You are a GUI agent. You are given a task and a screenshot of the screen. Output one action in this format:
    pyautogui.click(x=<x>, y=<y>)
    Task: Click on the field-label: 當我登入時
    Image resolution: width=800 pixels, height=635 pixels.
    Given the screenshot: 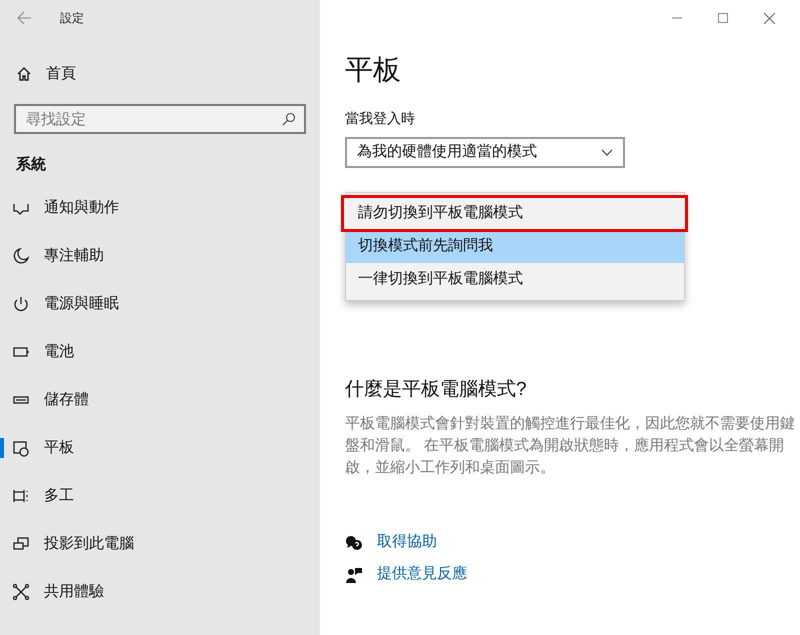 What is the action you would take?
    pyautogui.click(x=380, y=118)
    